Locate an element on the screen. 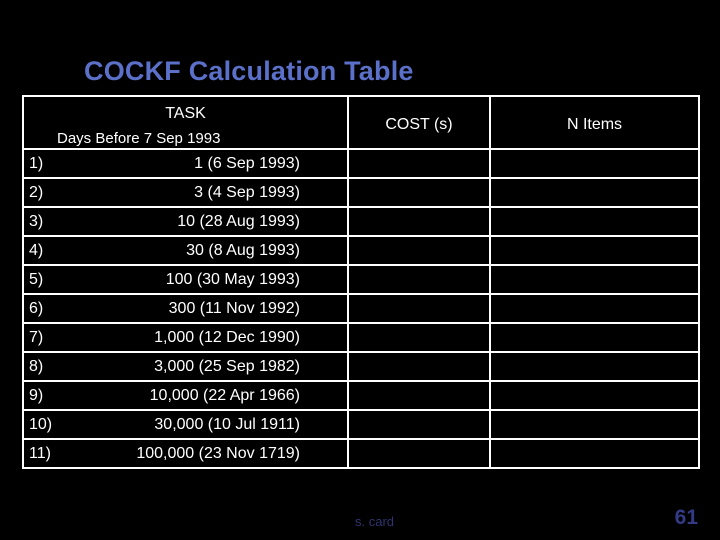 The image size is (720, 540). row-index: 4) is located at coordinates (36, 250).